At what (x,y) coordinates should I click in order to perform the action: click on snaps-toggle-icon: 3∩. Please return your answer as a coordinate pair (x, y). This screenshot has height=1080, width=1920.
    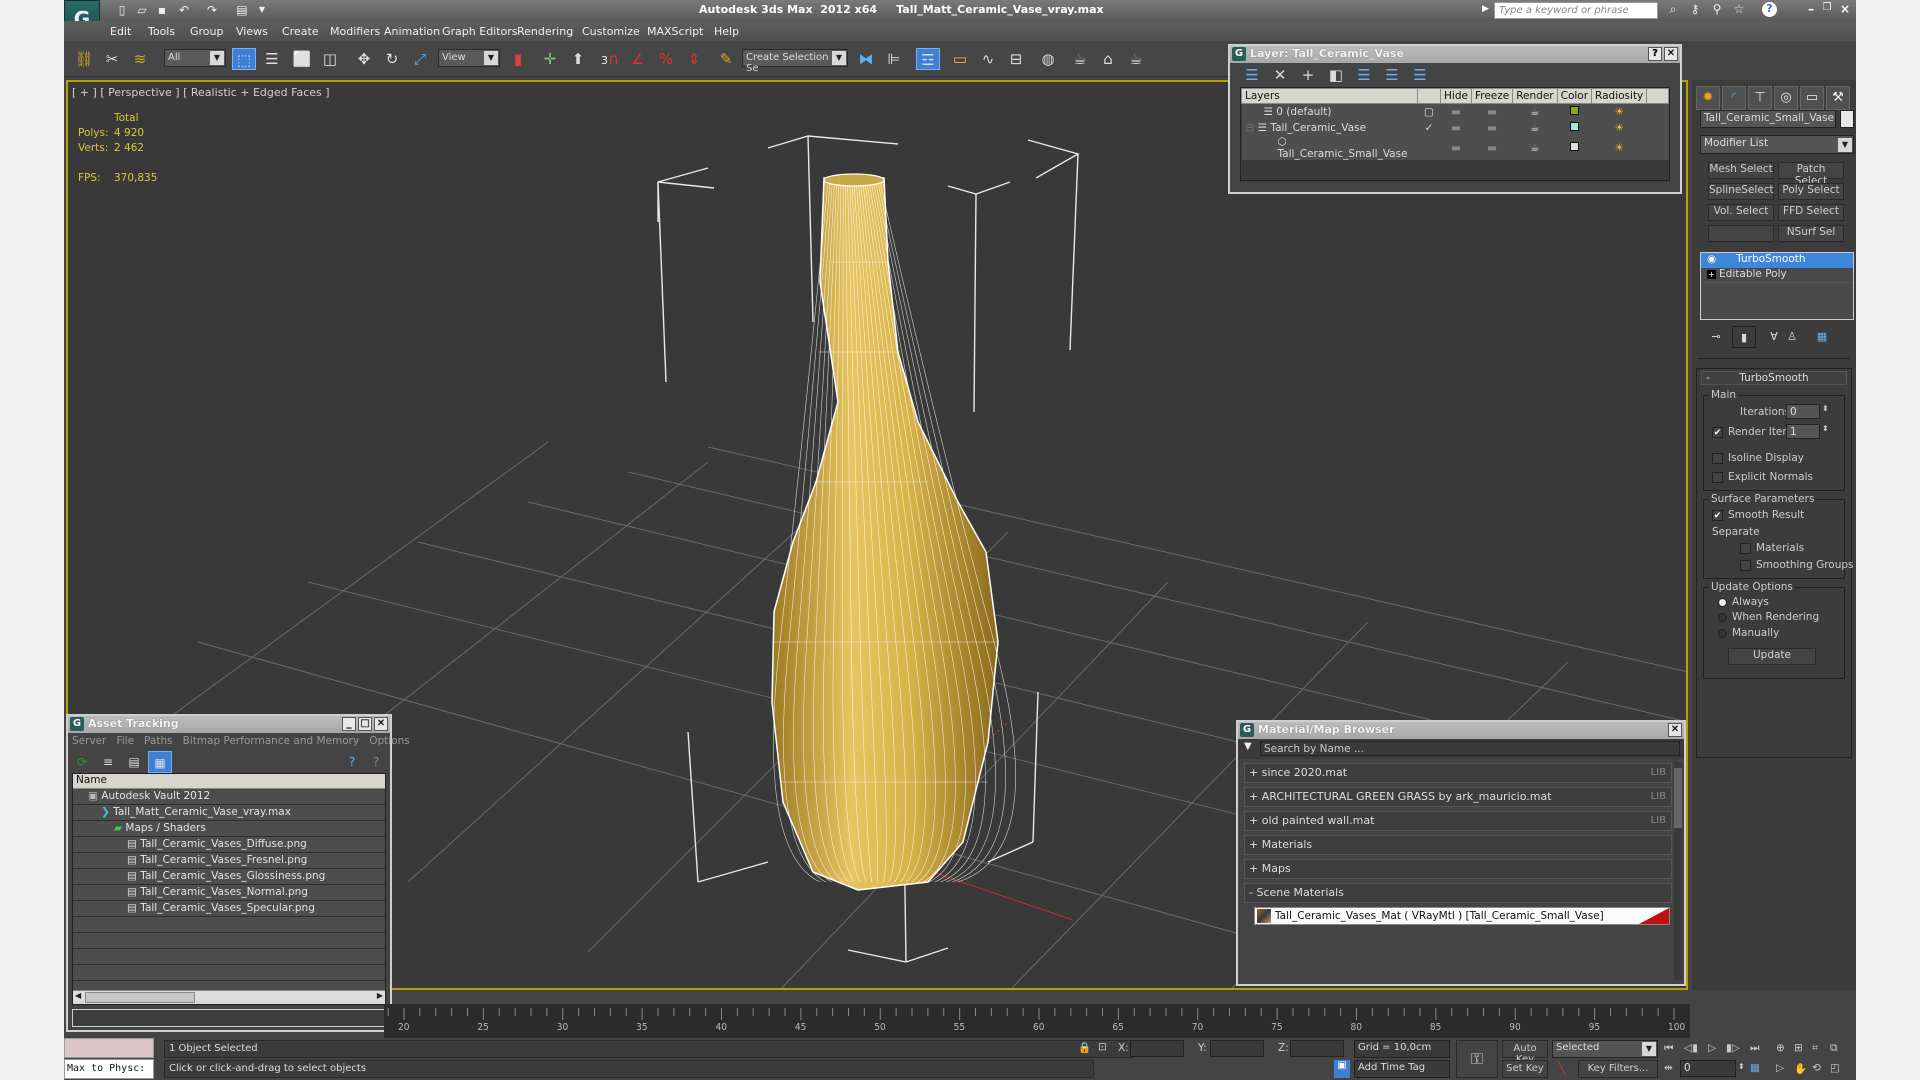
    Looking at the image, I should click on (610, 59).